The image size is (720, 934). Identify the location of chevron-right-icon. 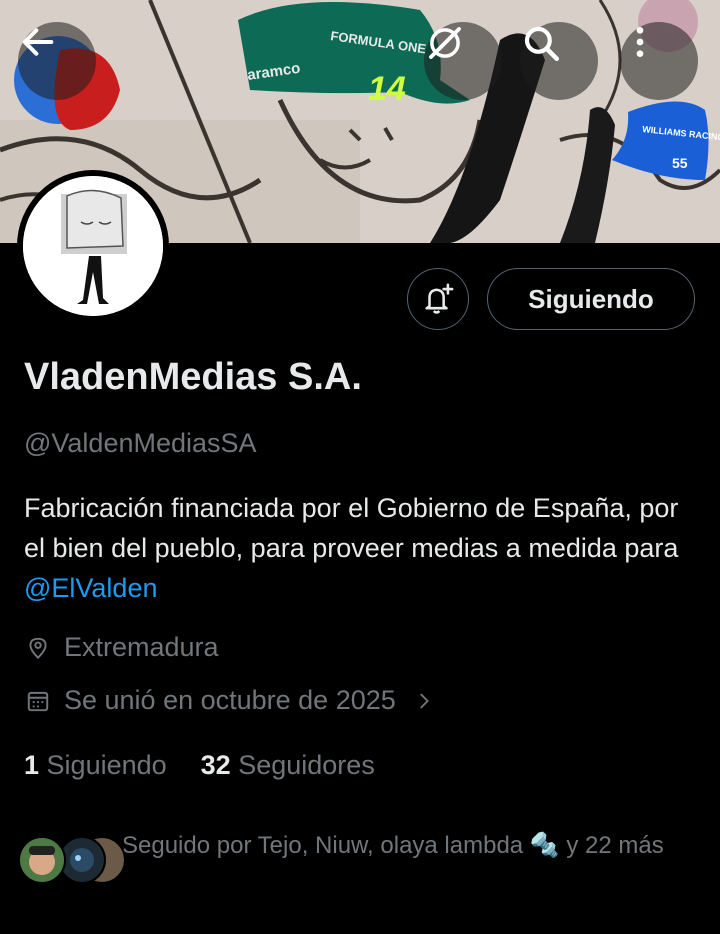
(424, 701).